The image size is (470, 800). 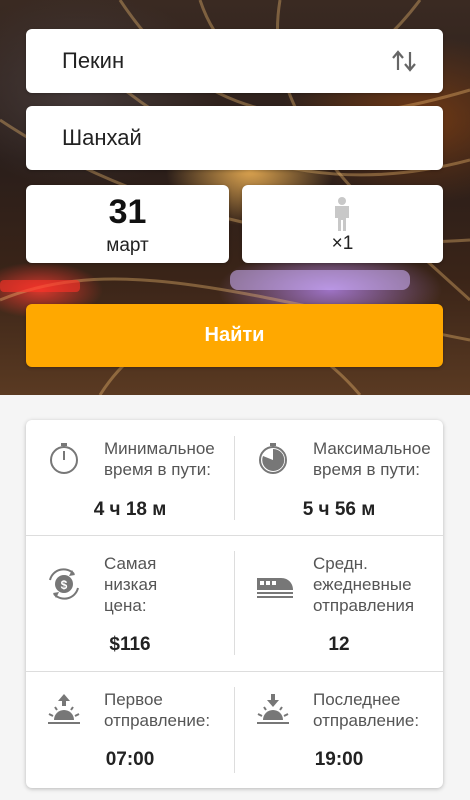 What do you see at coordinates (130, 563) in the screenshot?
I see `lowest-price-label-1: Самая` at bounding box center [130, 563].